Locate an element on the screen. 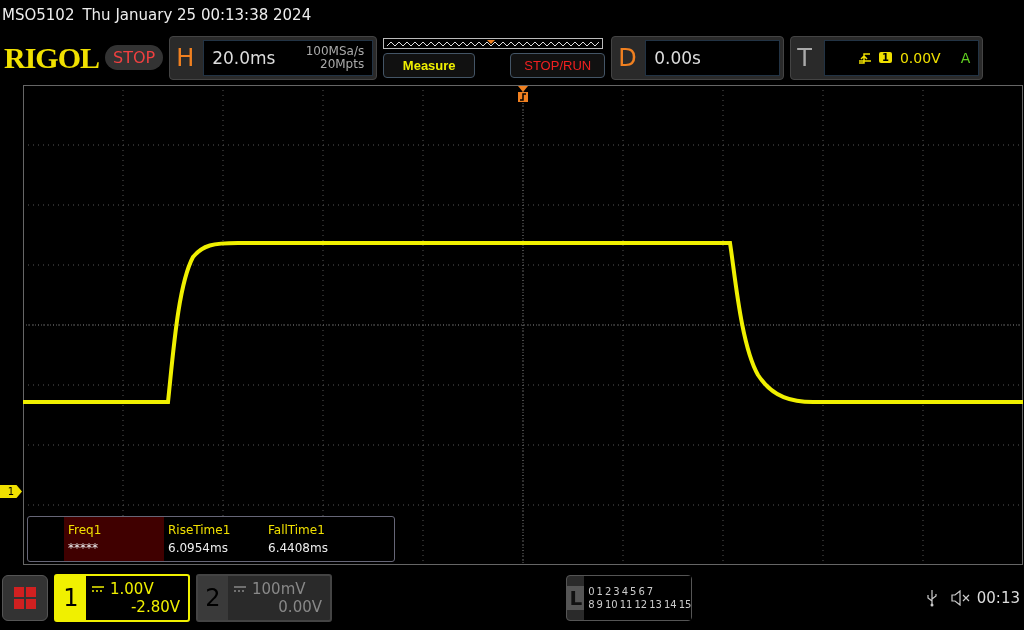 This screenshot has height=630, width=1024. sample-rate: 100MSa/s is located at coordinates (335, 51).